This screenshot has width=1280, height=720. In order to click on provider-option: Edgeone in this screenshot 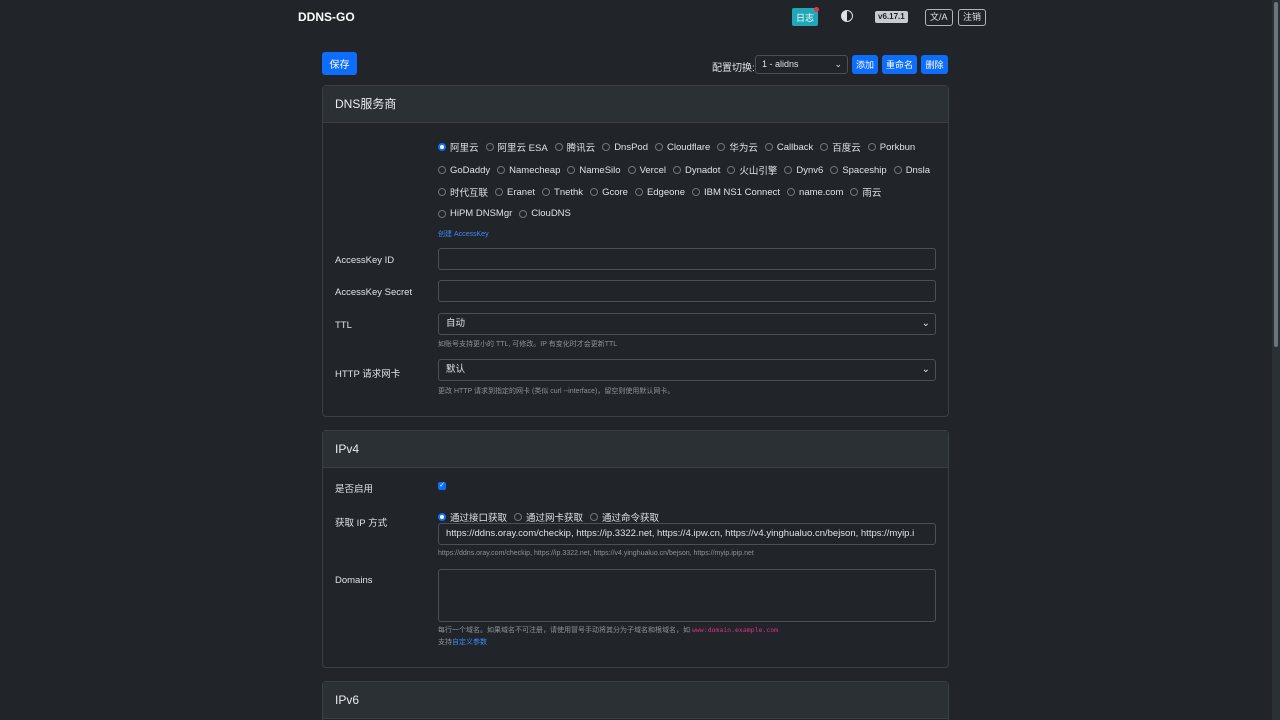, I will do `click(659, 192)`.